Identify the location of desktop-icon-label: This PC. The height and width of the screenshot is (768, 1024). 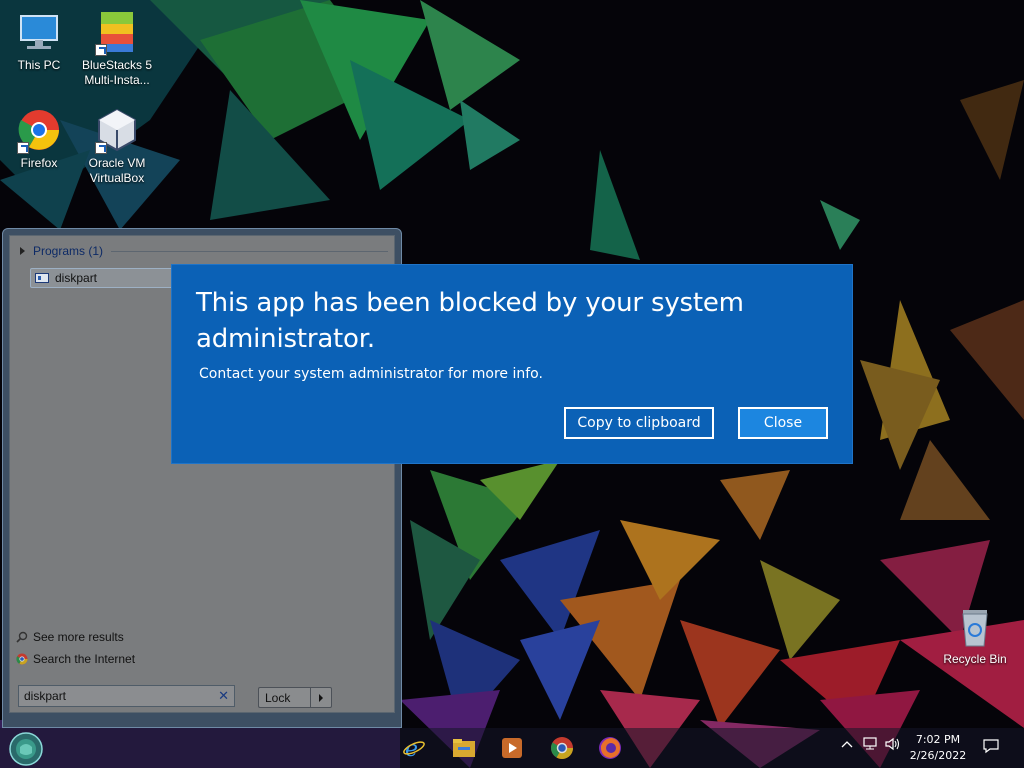
(39, 65).